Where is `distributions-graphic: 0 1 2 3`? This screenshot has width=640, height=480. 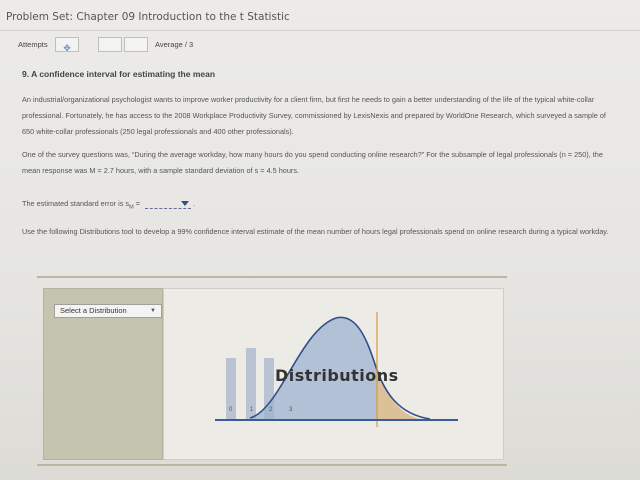
distributions-graphic: 0 1 2 3 is located at coordinates (336, 369).